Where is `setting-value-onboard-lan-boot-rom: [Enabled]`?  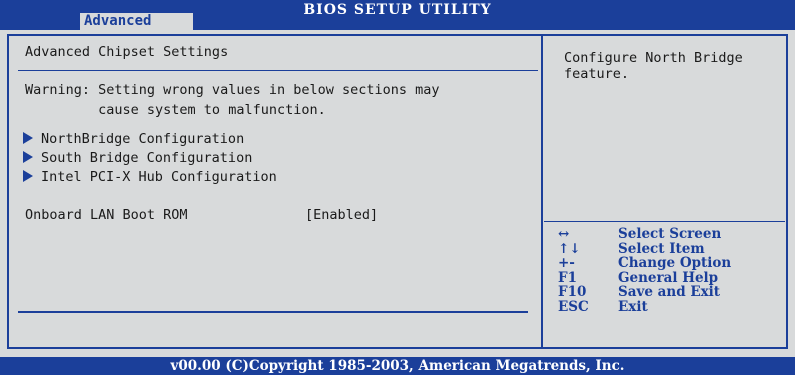 setting-value-onboard-lan-boot-rom: [Enabled] is located at coordinates (341, 215).